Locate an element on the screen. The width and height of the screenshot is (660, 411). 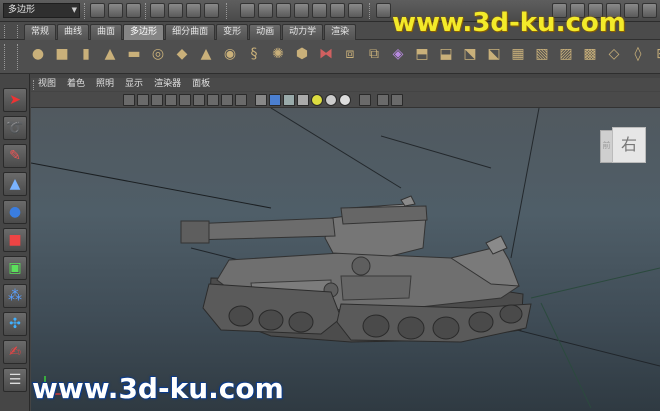
bookmarks-icon is located at coordinates (157, 100).